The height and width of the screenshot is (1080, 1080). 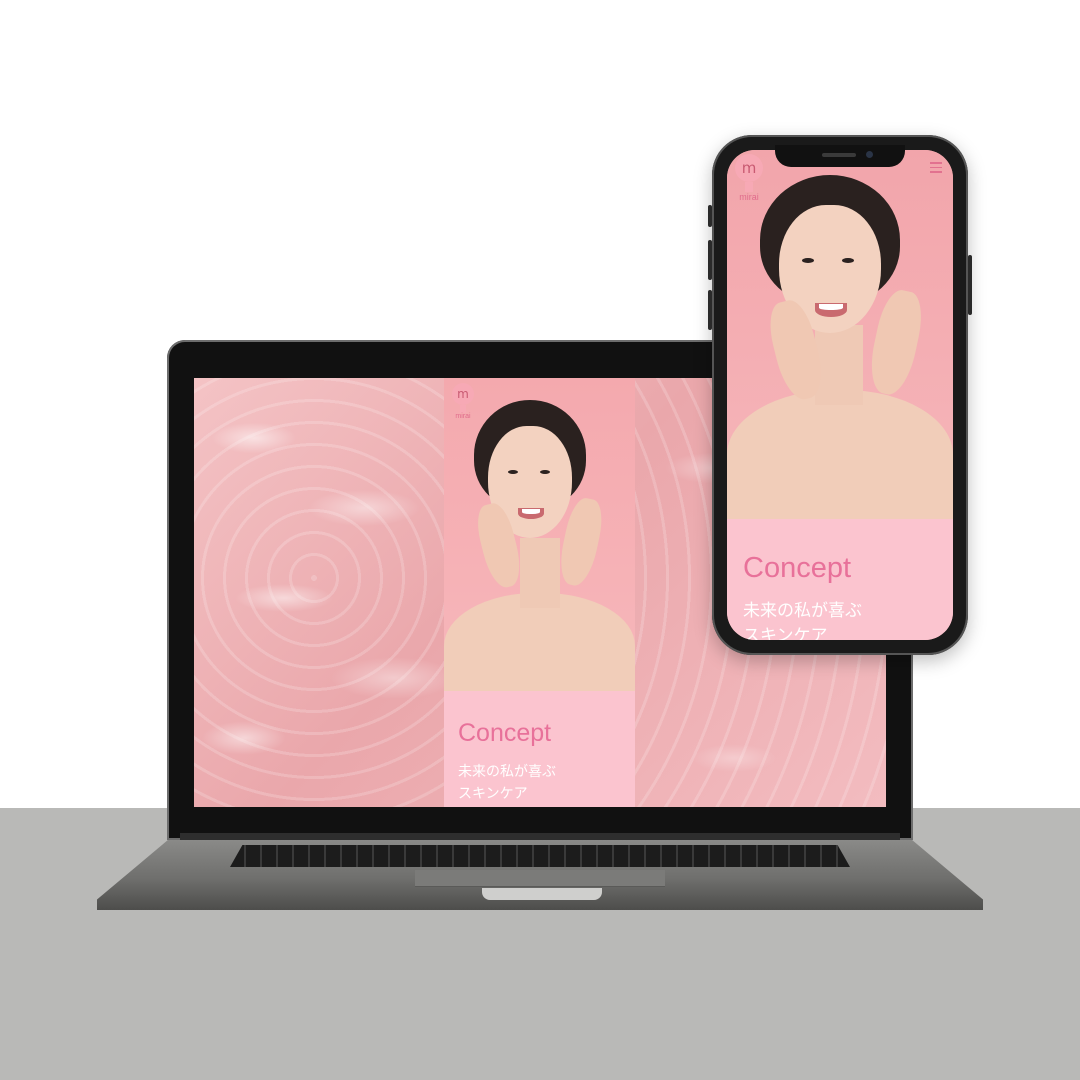 I want to click on hero-image: m mirai, so click(x=539, y=534).